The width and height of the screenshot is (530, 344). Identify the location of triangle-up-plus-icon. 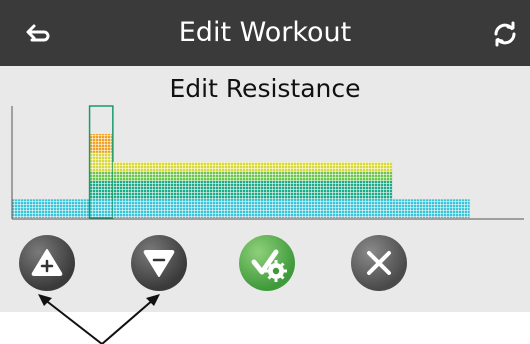
(47, 262).